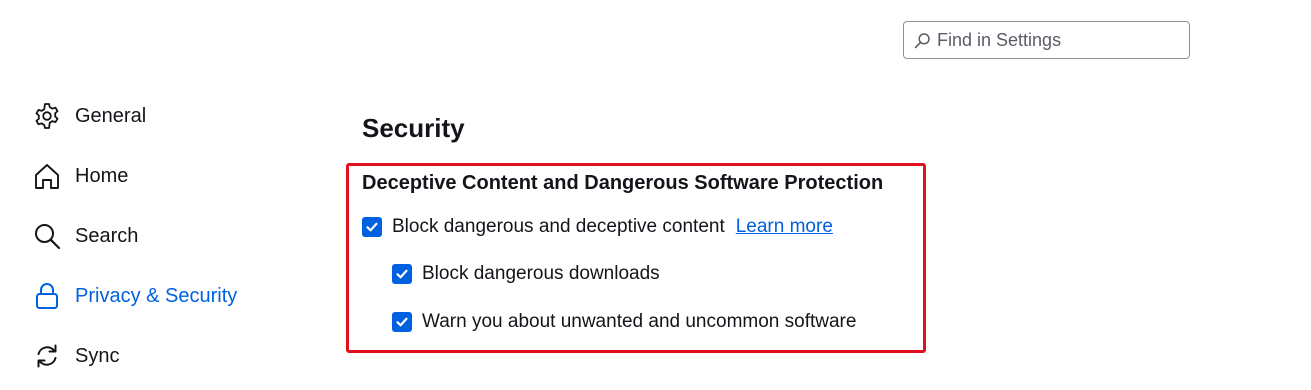 This screenshot has width=1311, height=390. I want to click on sidebar-item-label: Home, so click(102, 175).